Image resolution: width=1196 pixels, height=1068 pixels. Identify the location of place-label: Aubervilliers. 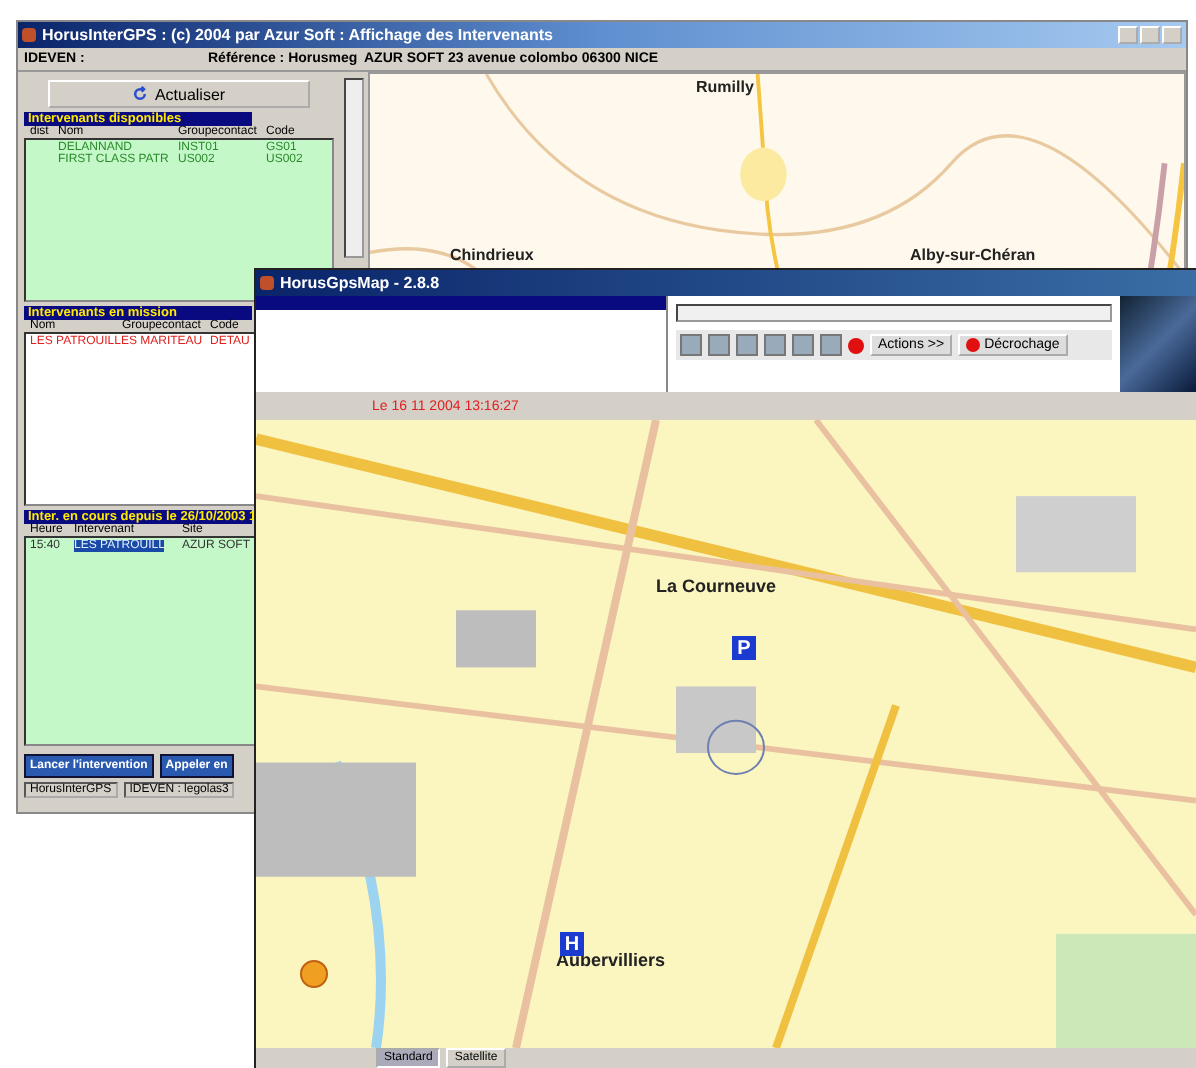
(611, 960).